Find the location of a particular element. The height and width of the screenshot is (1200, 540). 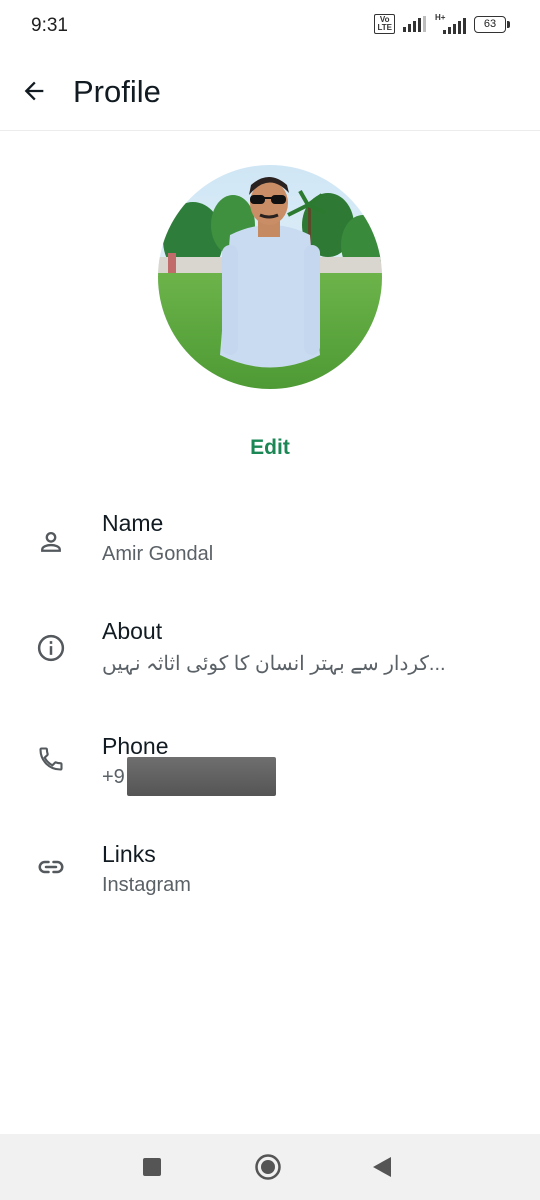

about-label: About is located at coordinates (132, 631).